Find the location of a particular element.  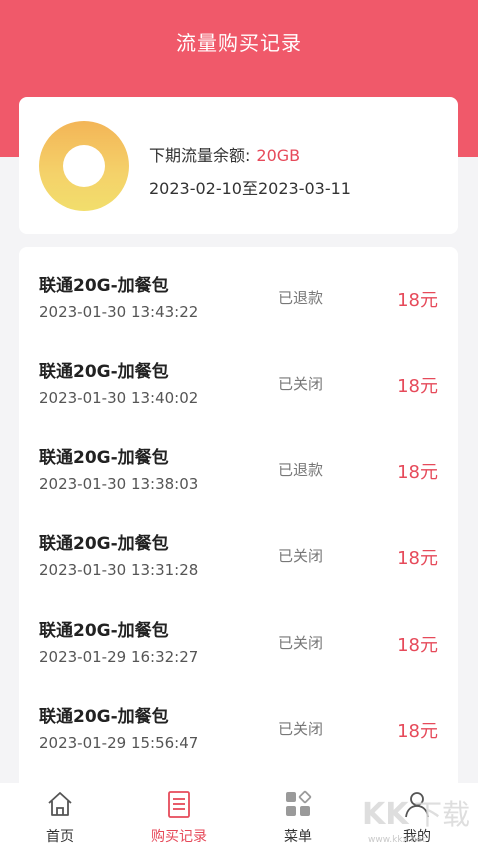

list-item: 联通20G-加餐包 2023-01-30 13:31:28 已关闭 18元 is located at coordinates (238, 548).